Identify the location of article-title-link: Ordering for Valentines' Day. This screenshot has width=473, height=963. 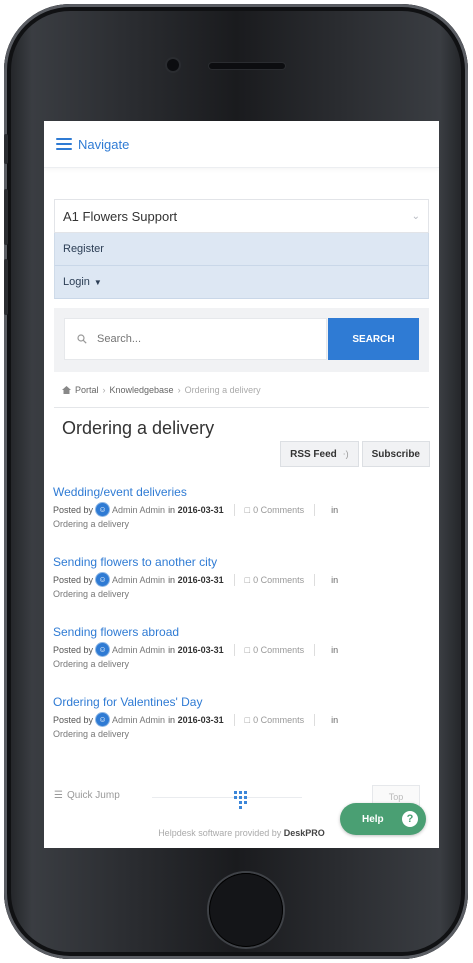
(243, 702).